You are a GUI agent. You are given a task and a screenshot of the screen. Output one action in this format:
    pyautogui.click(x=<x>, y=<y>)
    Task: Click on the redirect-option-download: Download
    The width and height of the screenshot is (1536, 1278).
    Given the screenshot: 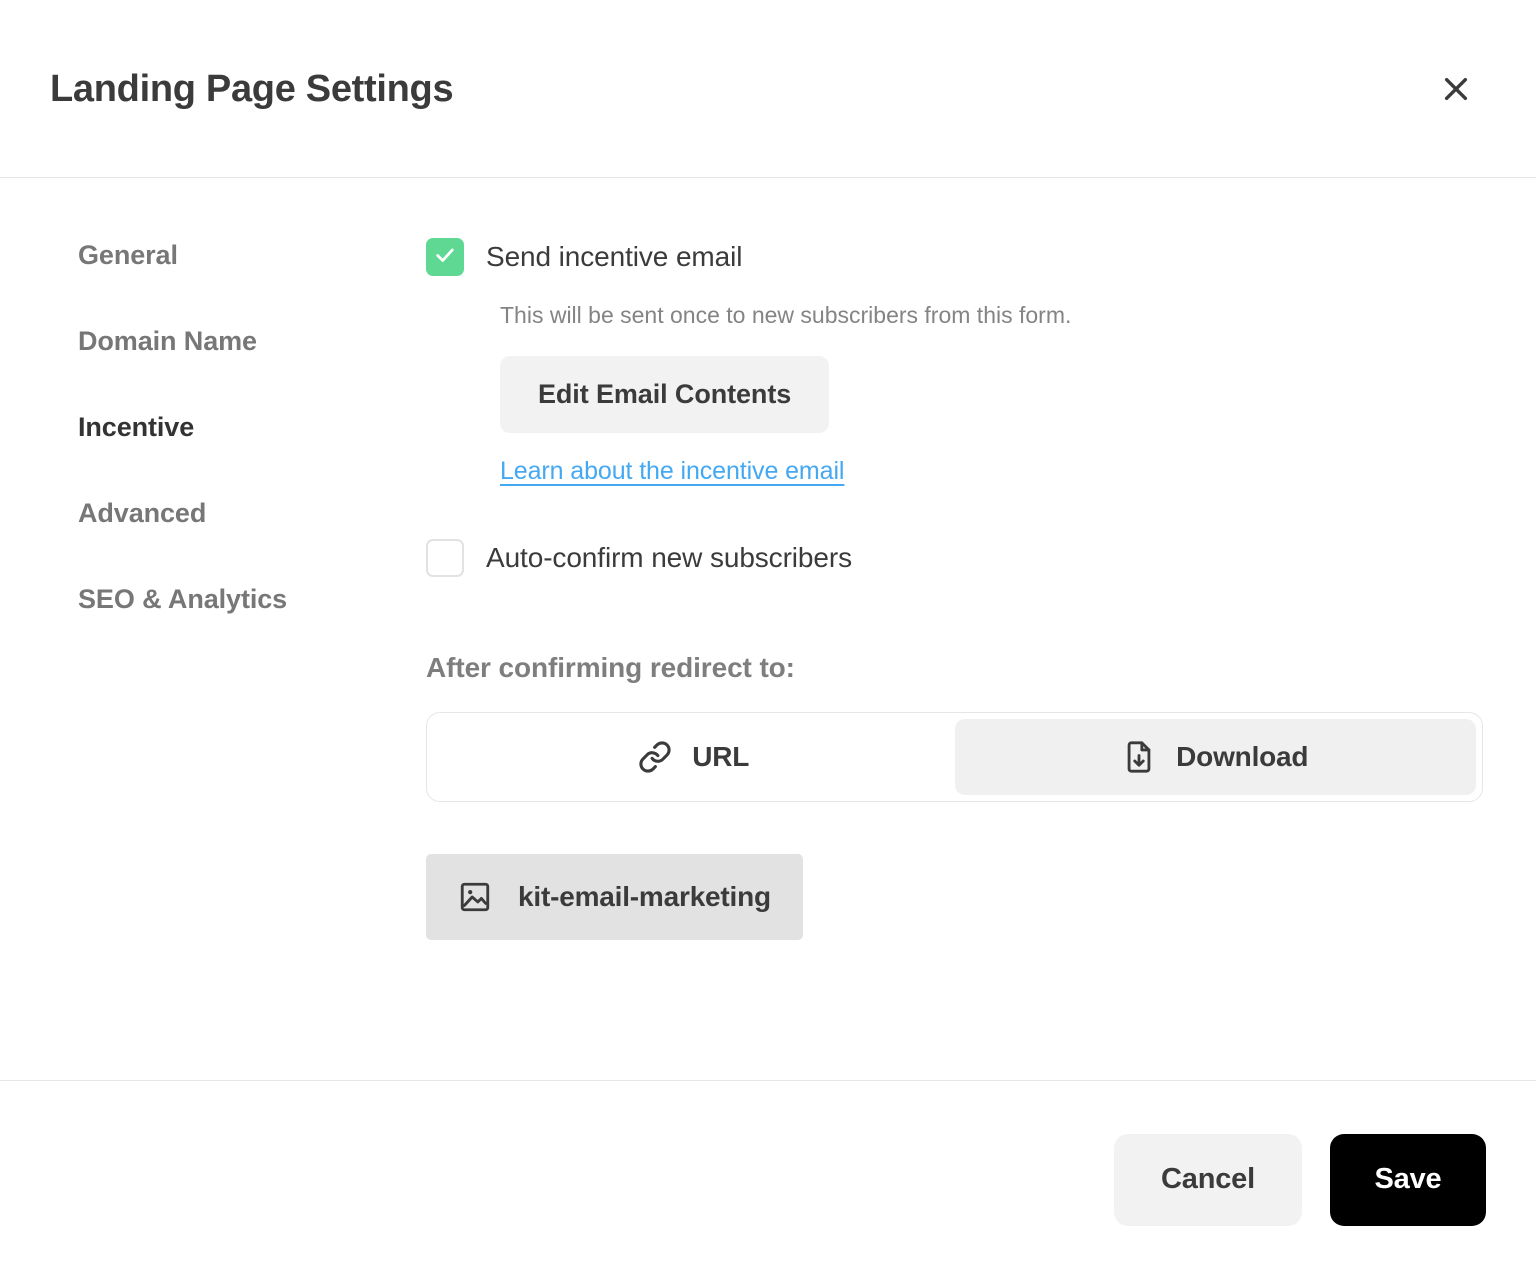 What is the action you would take?
    pyautogui.click(x=1215, y=756)
    